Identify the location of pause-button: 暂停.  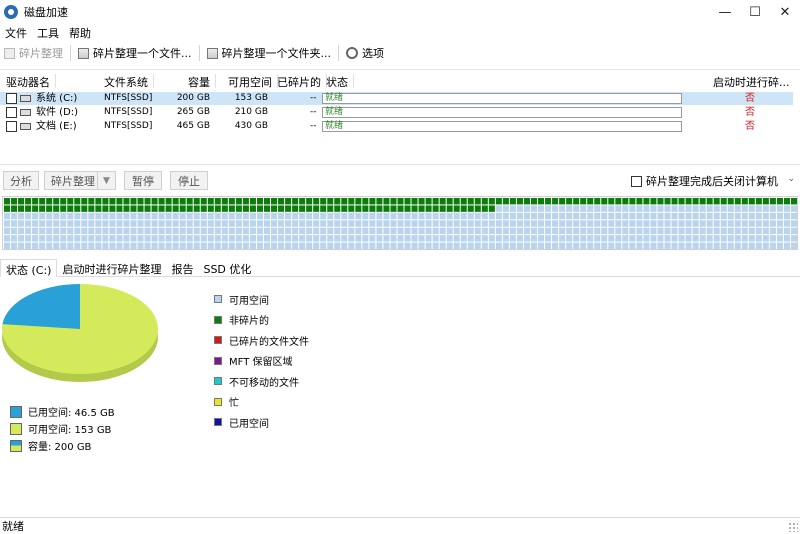
(143, 180).